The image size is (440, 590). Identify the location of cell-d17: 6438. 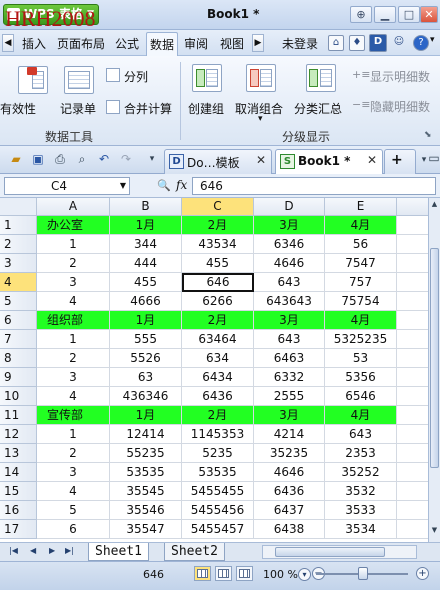
(289, 529).